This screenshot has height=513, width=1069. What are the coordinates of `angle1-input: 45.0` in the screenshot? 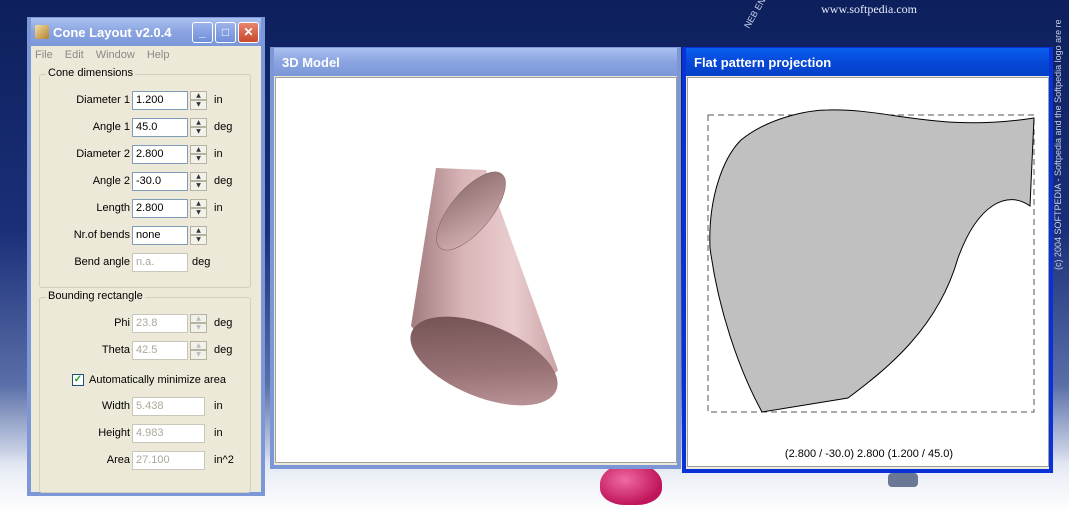 It's located at (160, 127).